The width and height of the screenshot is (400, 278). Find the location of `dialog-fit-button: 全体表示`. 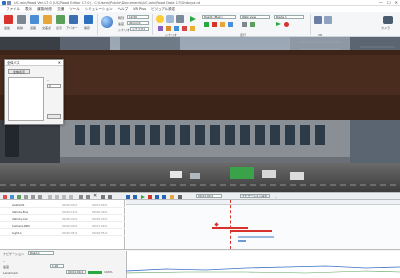

dialog-fit-button: 全体表示 is located at coordinates (19, 71).